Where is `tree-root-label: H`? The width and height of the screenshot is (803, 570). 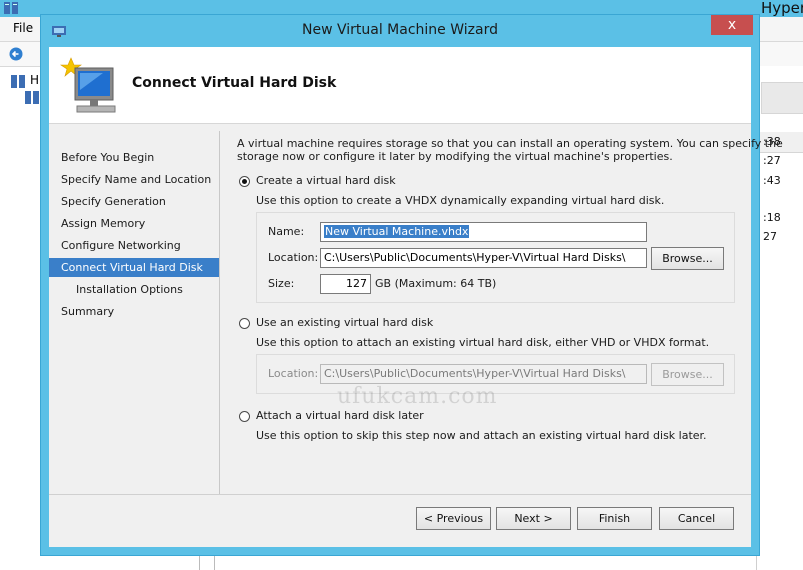 tree-root-label: H is located at coordinates (34, 80).